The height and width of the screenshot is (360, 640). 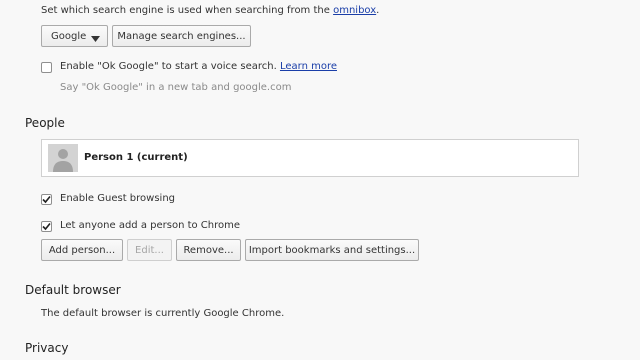 I want to click on person-name: Person 1 (current), so click(x=136, y=157).